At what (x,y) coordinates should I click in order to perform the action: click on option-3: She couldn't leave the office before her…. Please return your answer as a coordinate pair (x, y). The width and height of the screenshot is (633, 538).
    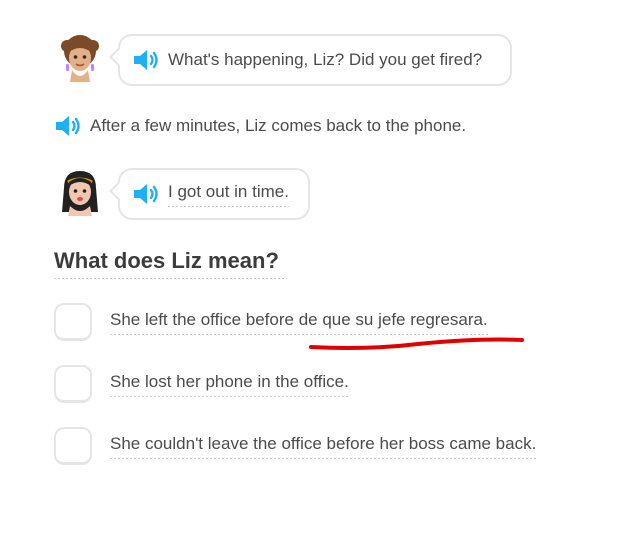
    Looking at the image, I should click on (295, 446).